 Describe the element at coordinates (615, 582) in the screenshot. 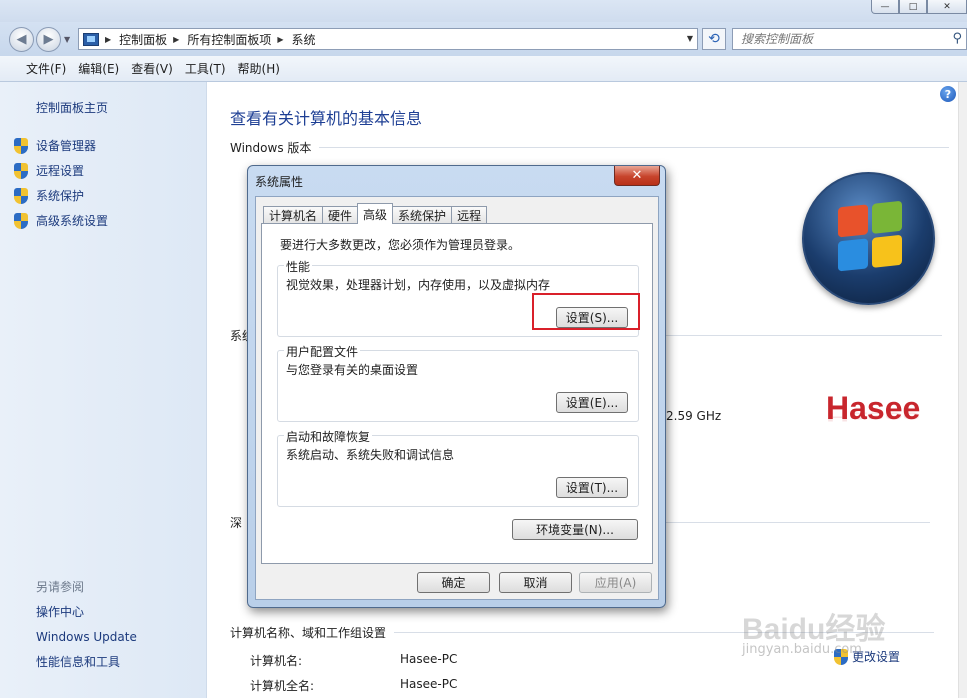

I see `apply-button: 应用(A)` at that location.